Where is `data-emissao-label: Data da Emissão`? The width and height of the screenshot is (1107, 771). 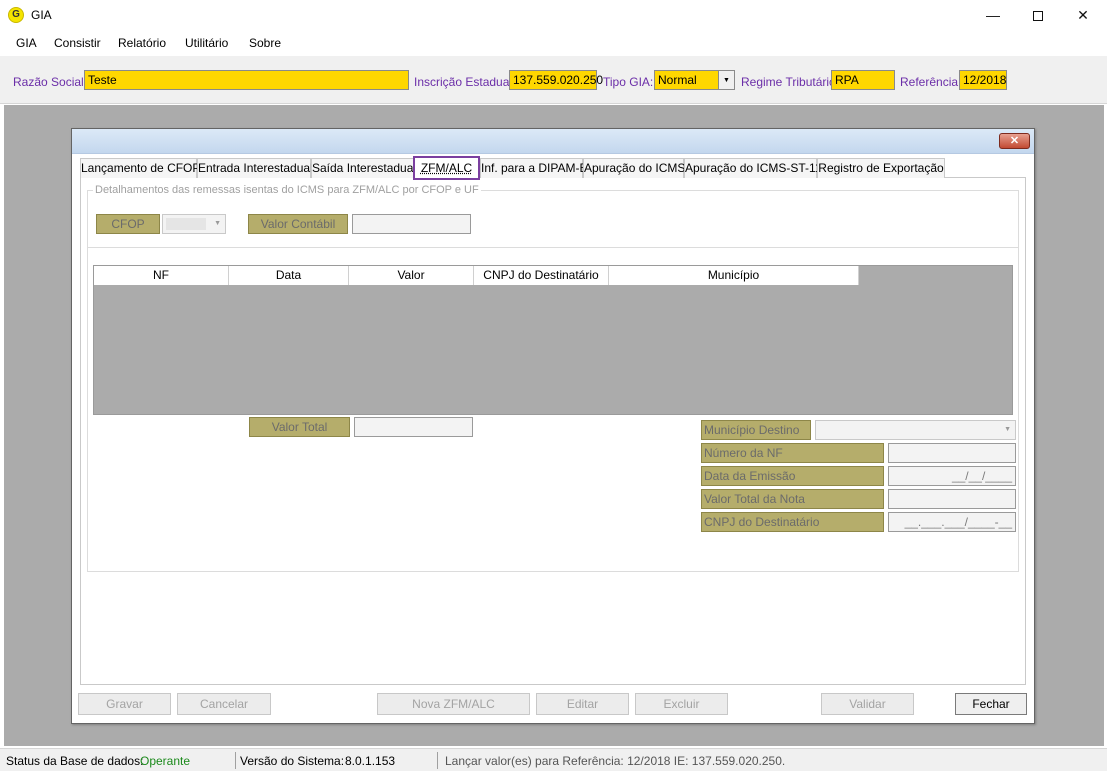 data-emissao-label: Data da Emissão is located at coordinates (792, 476).